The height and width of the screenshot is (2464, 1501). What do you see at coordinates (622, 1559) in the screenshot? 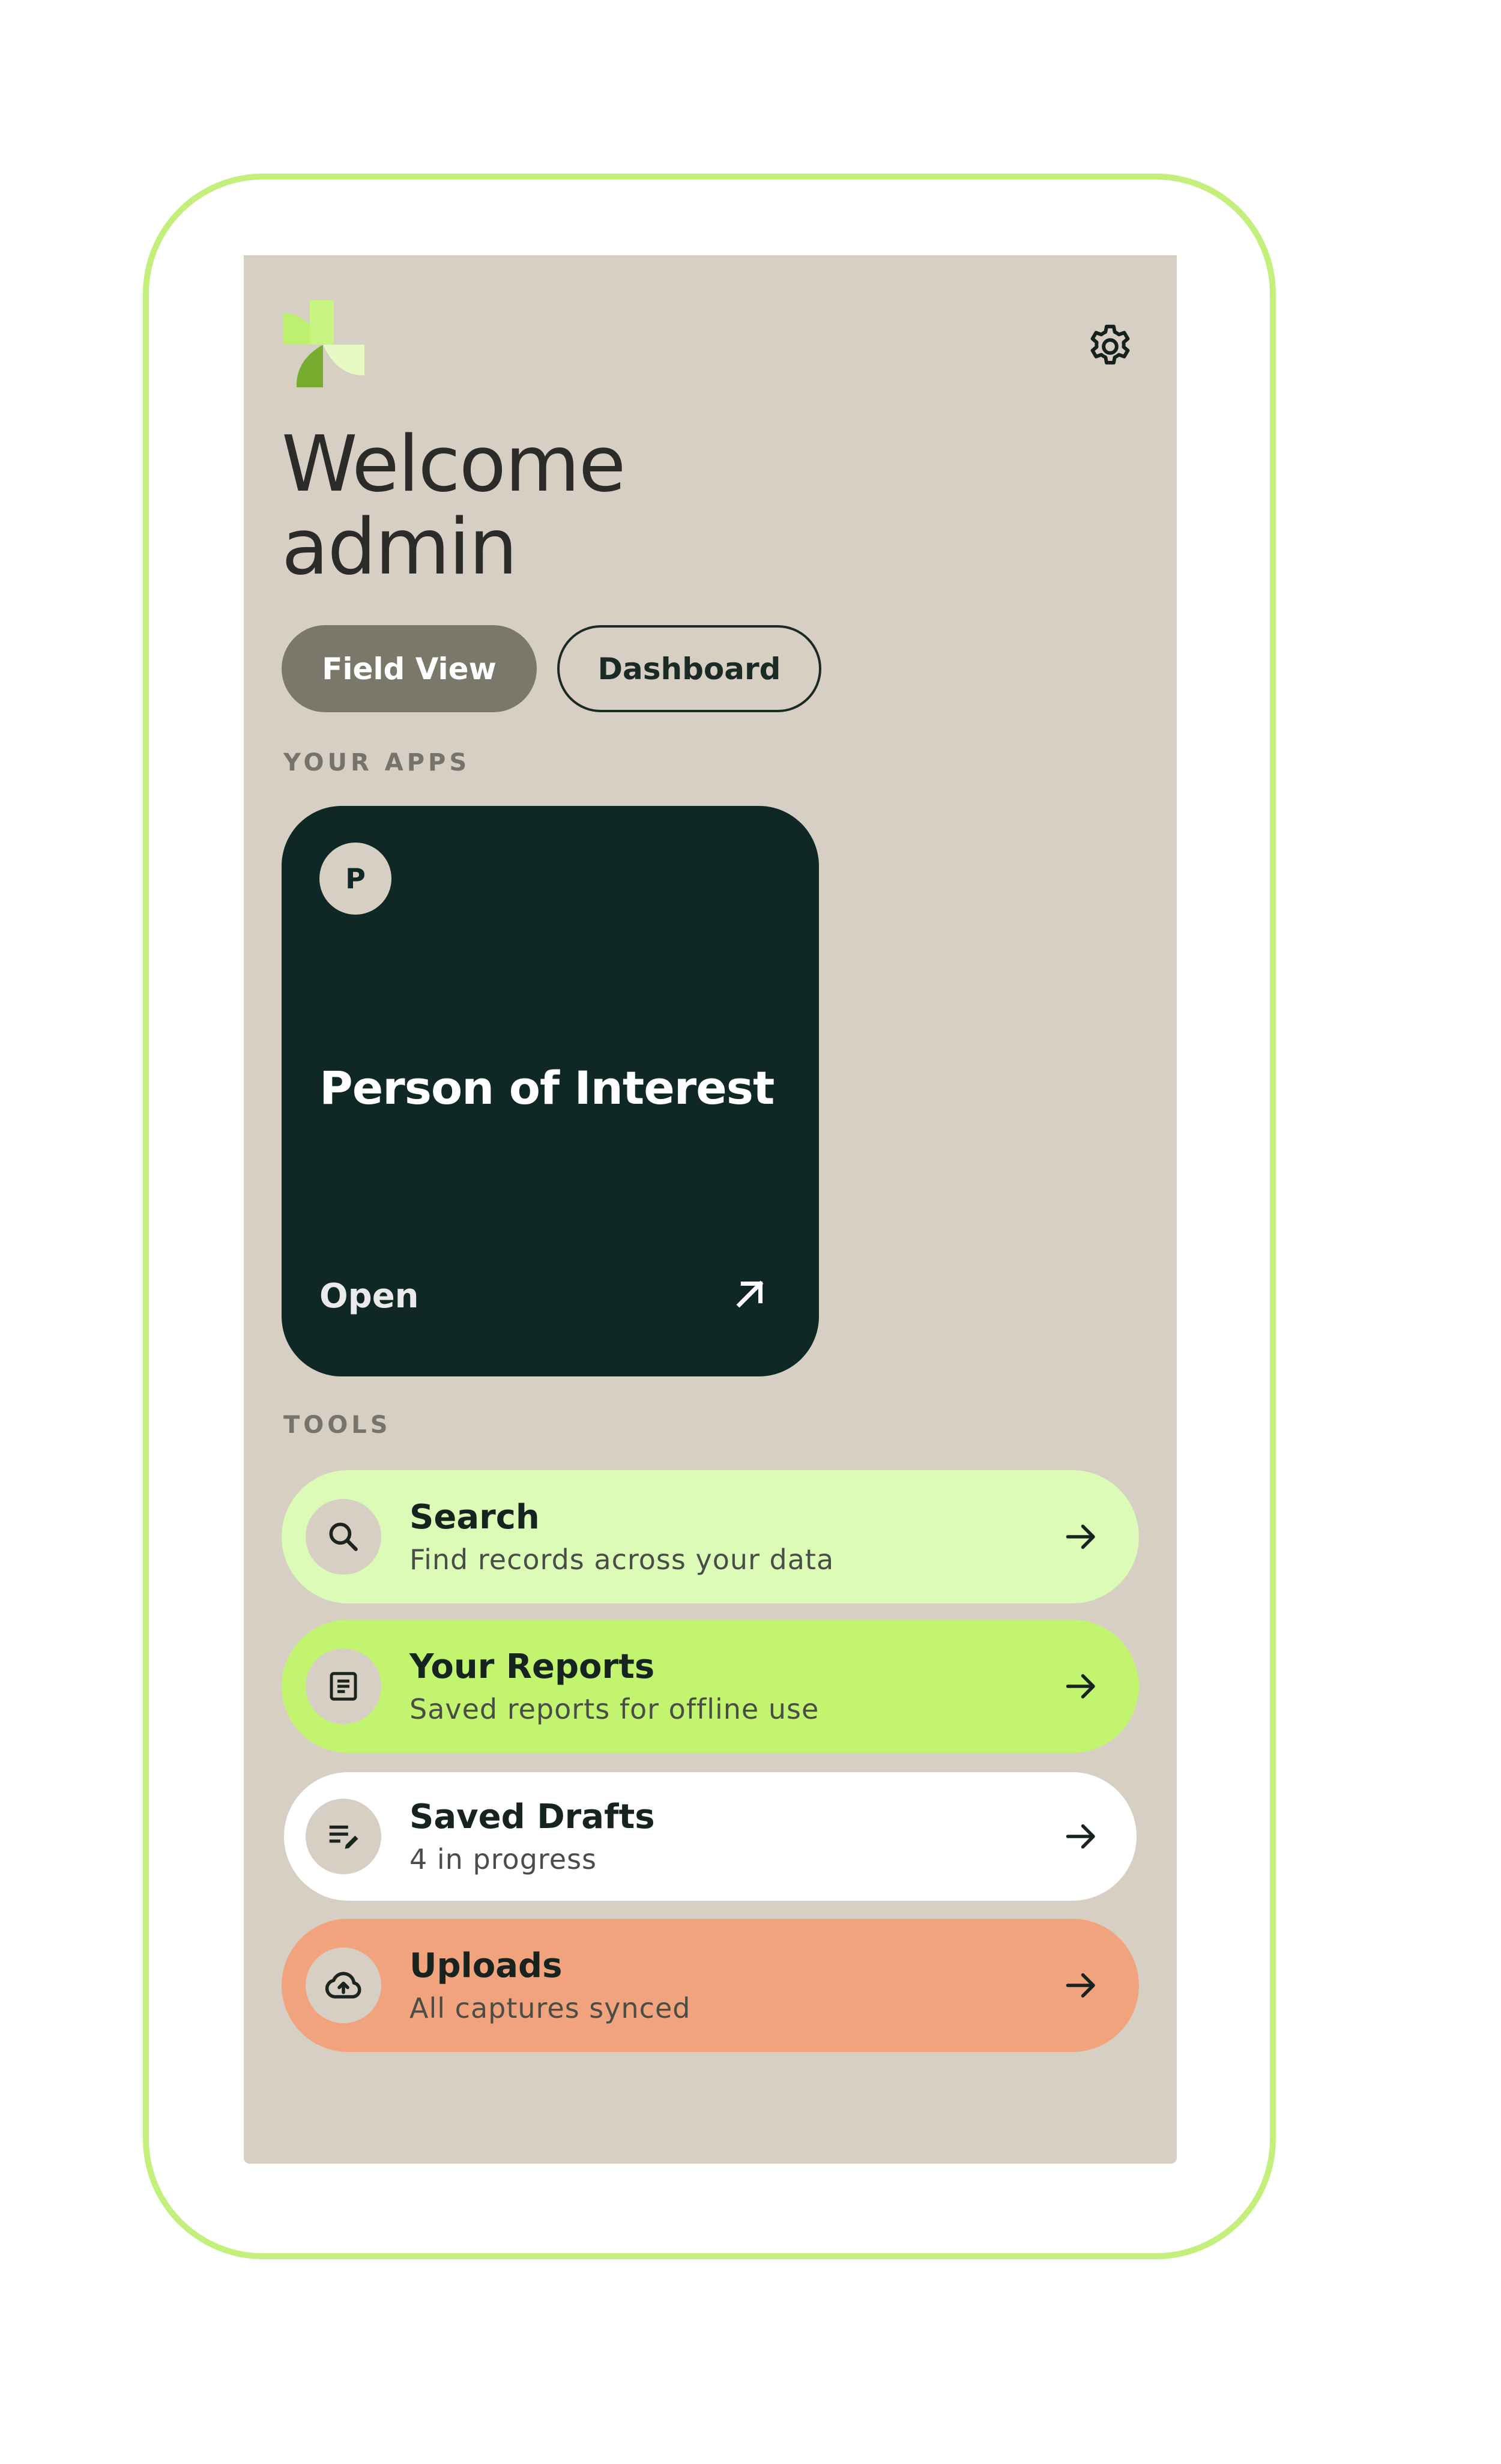
I see `tool-subtitle: Find records across your data` at bounding box center [622, 1559].